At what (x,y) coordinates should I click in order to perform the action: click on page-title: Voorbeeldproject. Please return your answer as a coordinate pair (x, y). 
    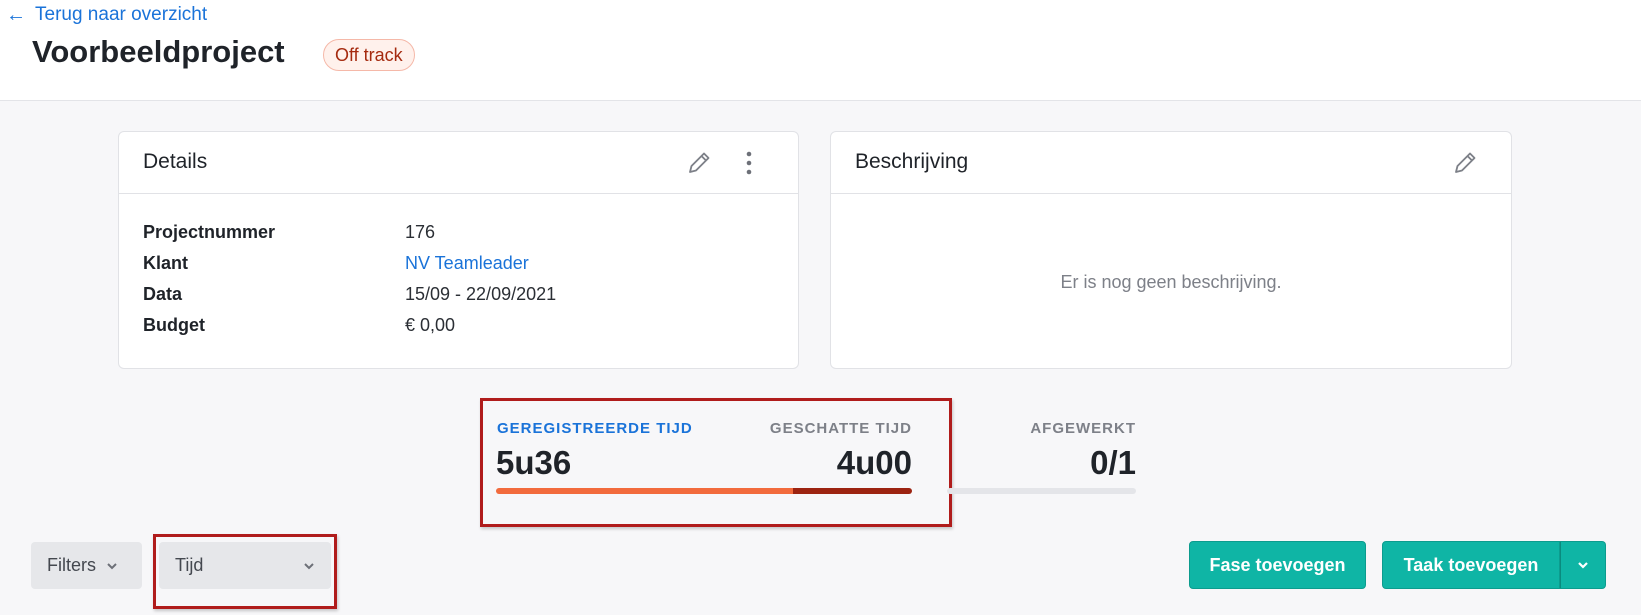
    Looking at the image, I should click on (158, 51).